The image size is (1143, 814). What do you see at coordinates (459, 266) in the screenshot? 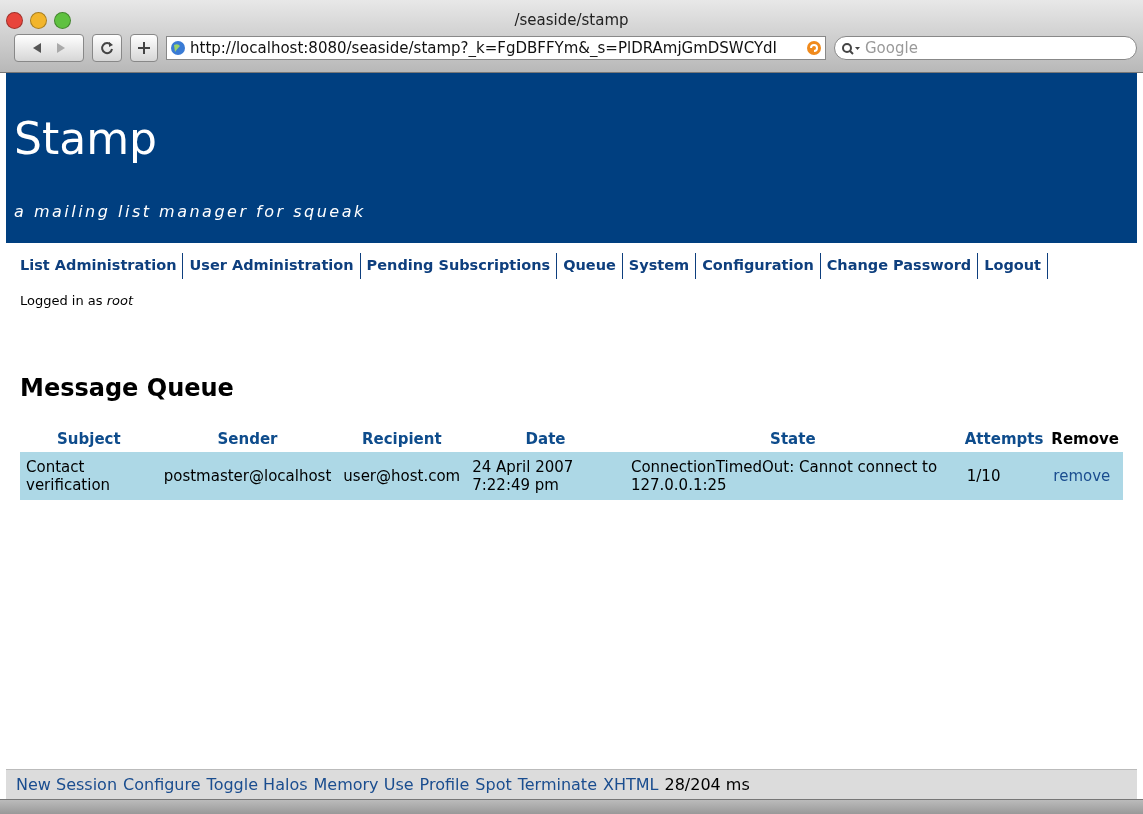
I see `nav-link: Pending Subscriptions` at bounding box center [459, 266].